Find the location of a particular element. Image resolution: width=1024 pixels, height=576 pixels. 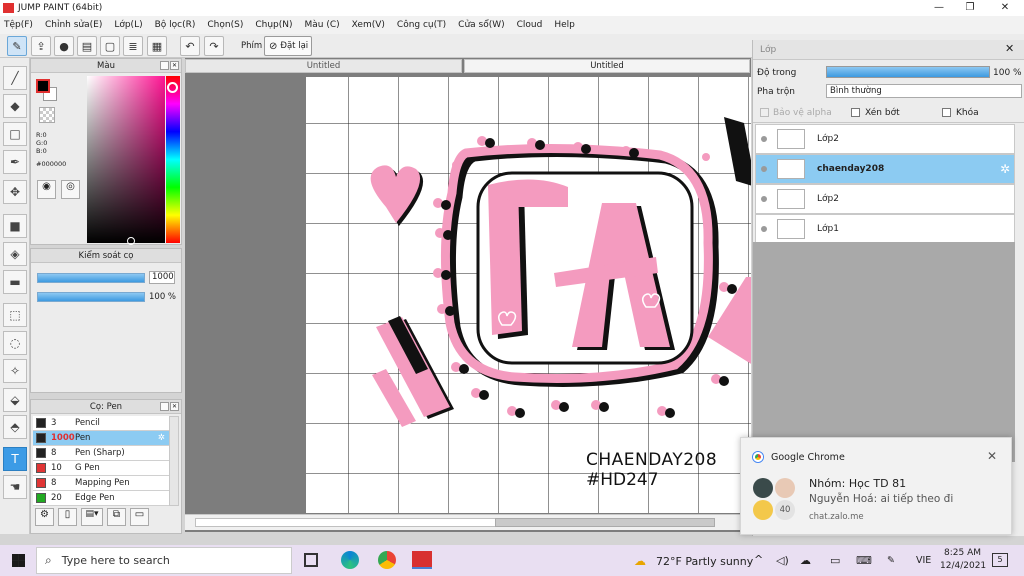

cloud-icon: ☁ is located at coordinates (805, 560).